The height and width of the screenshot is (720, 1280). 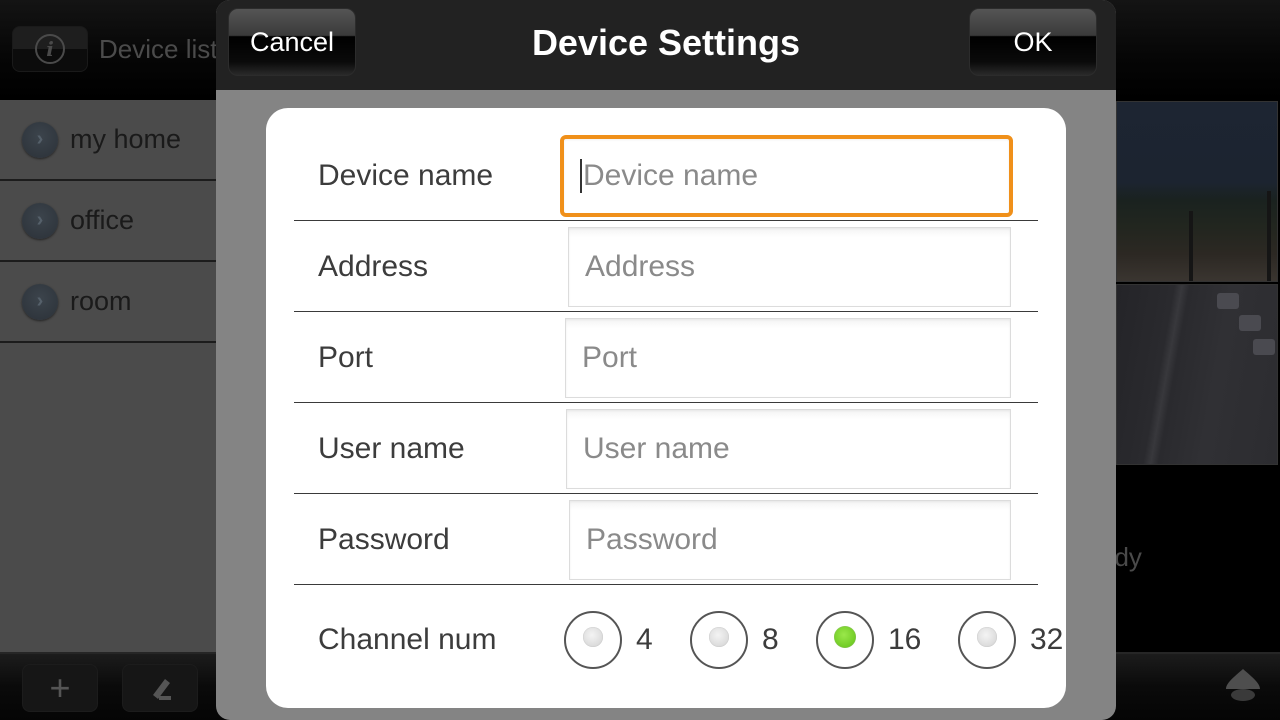 I want to click on device-name-input: Device name, so click(x=786, y=176).